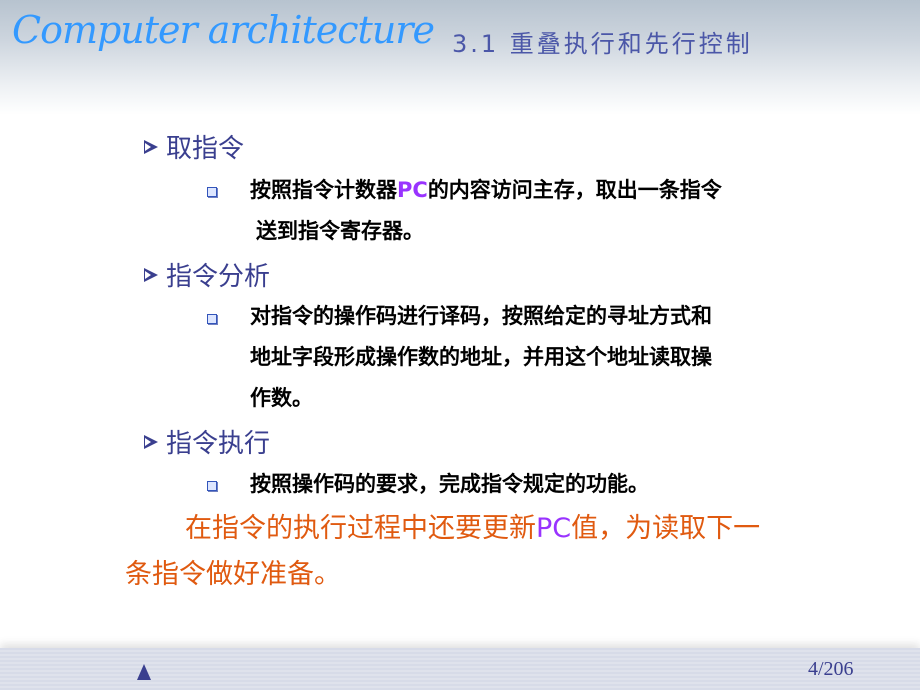 Image resolution: width=920 pixels, height=690 pixels. I want to click on heading-decode: 指令分析, so click(207, 274).